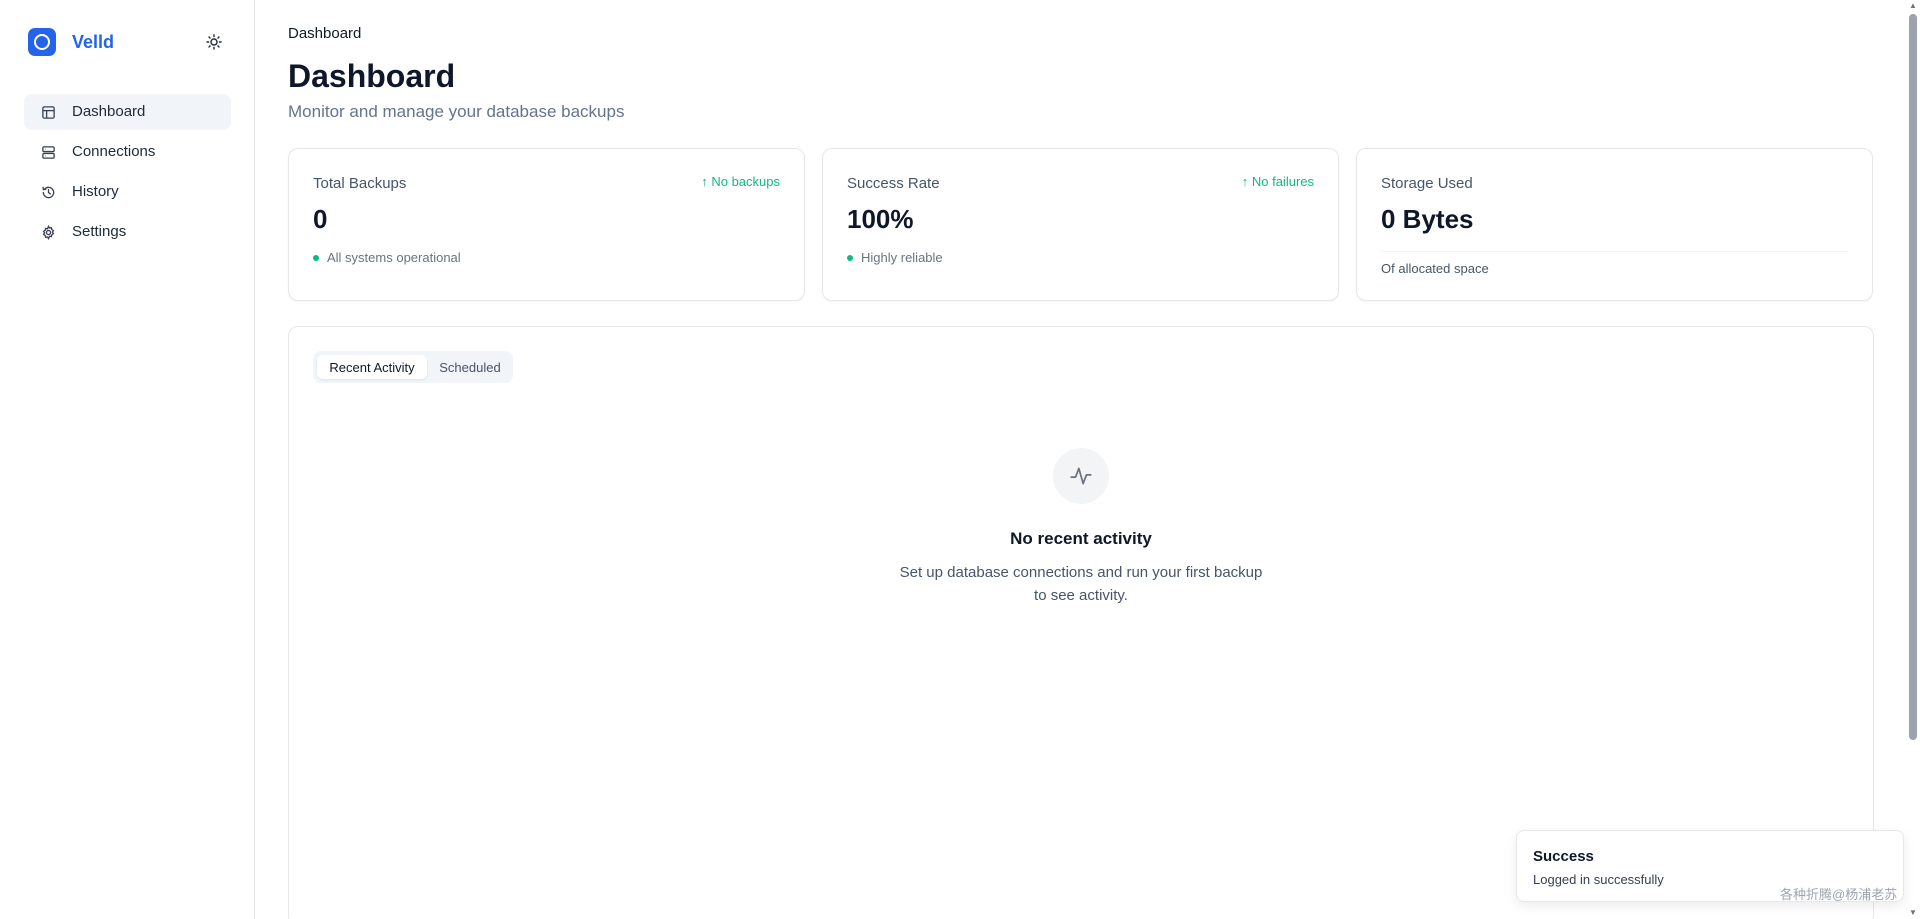  I want to click on sidebar-item-dashboard: Dashboard, so click(127, 112).